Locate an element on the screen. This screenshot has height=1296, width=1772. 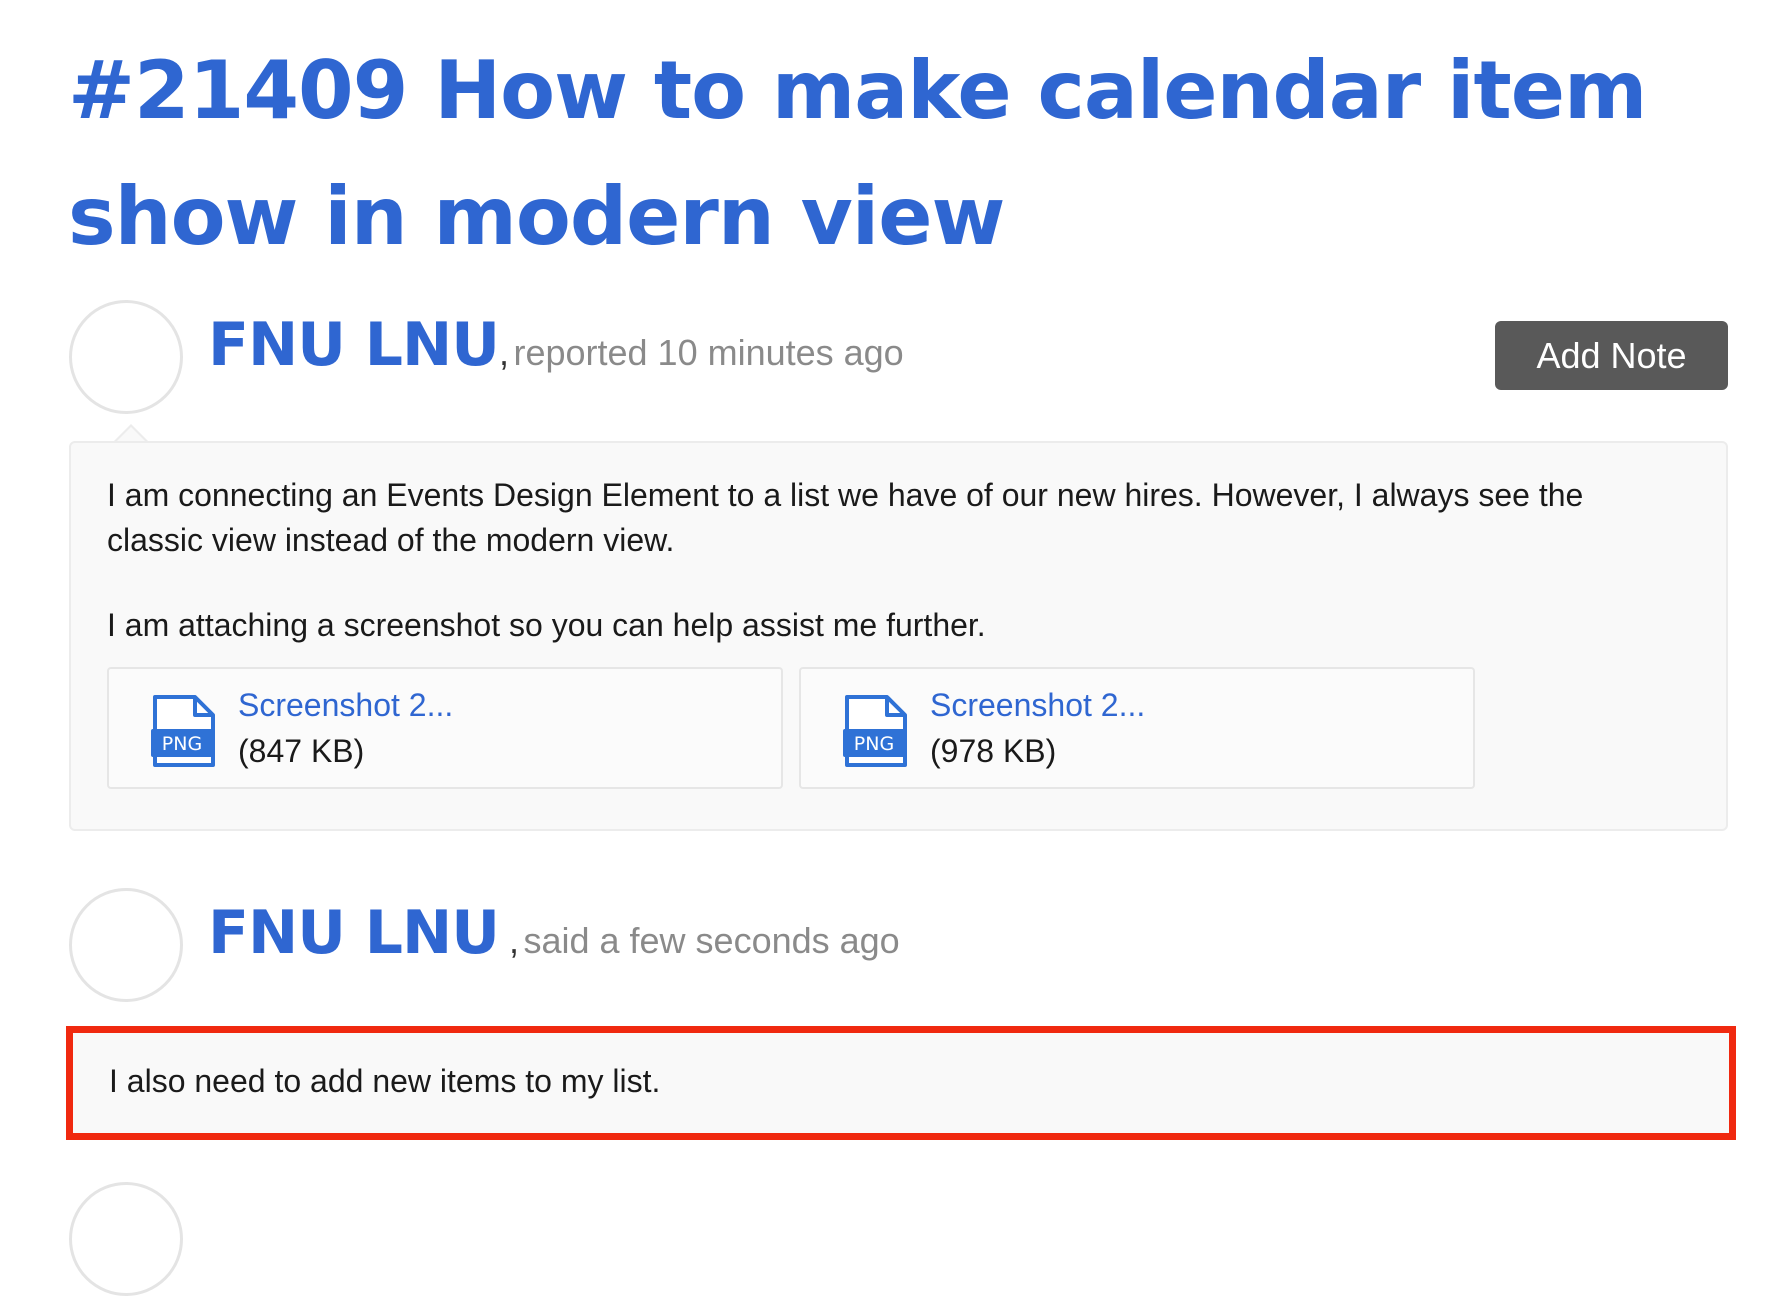
next-avatar is located at coordinates (126, 1239).